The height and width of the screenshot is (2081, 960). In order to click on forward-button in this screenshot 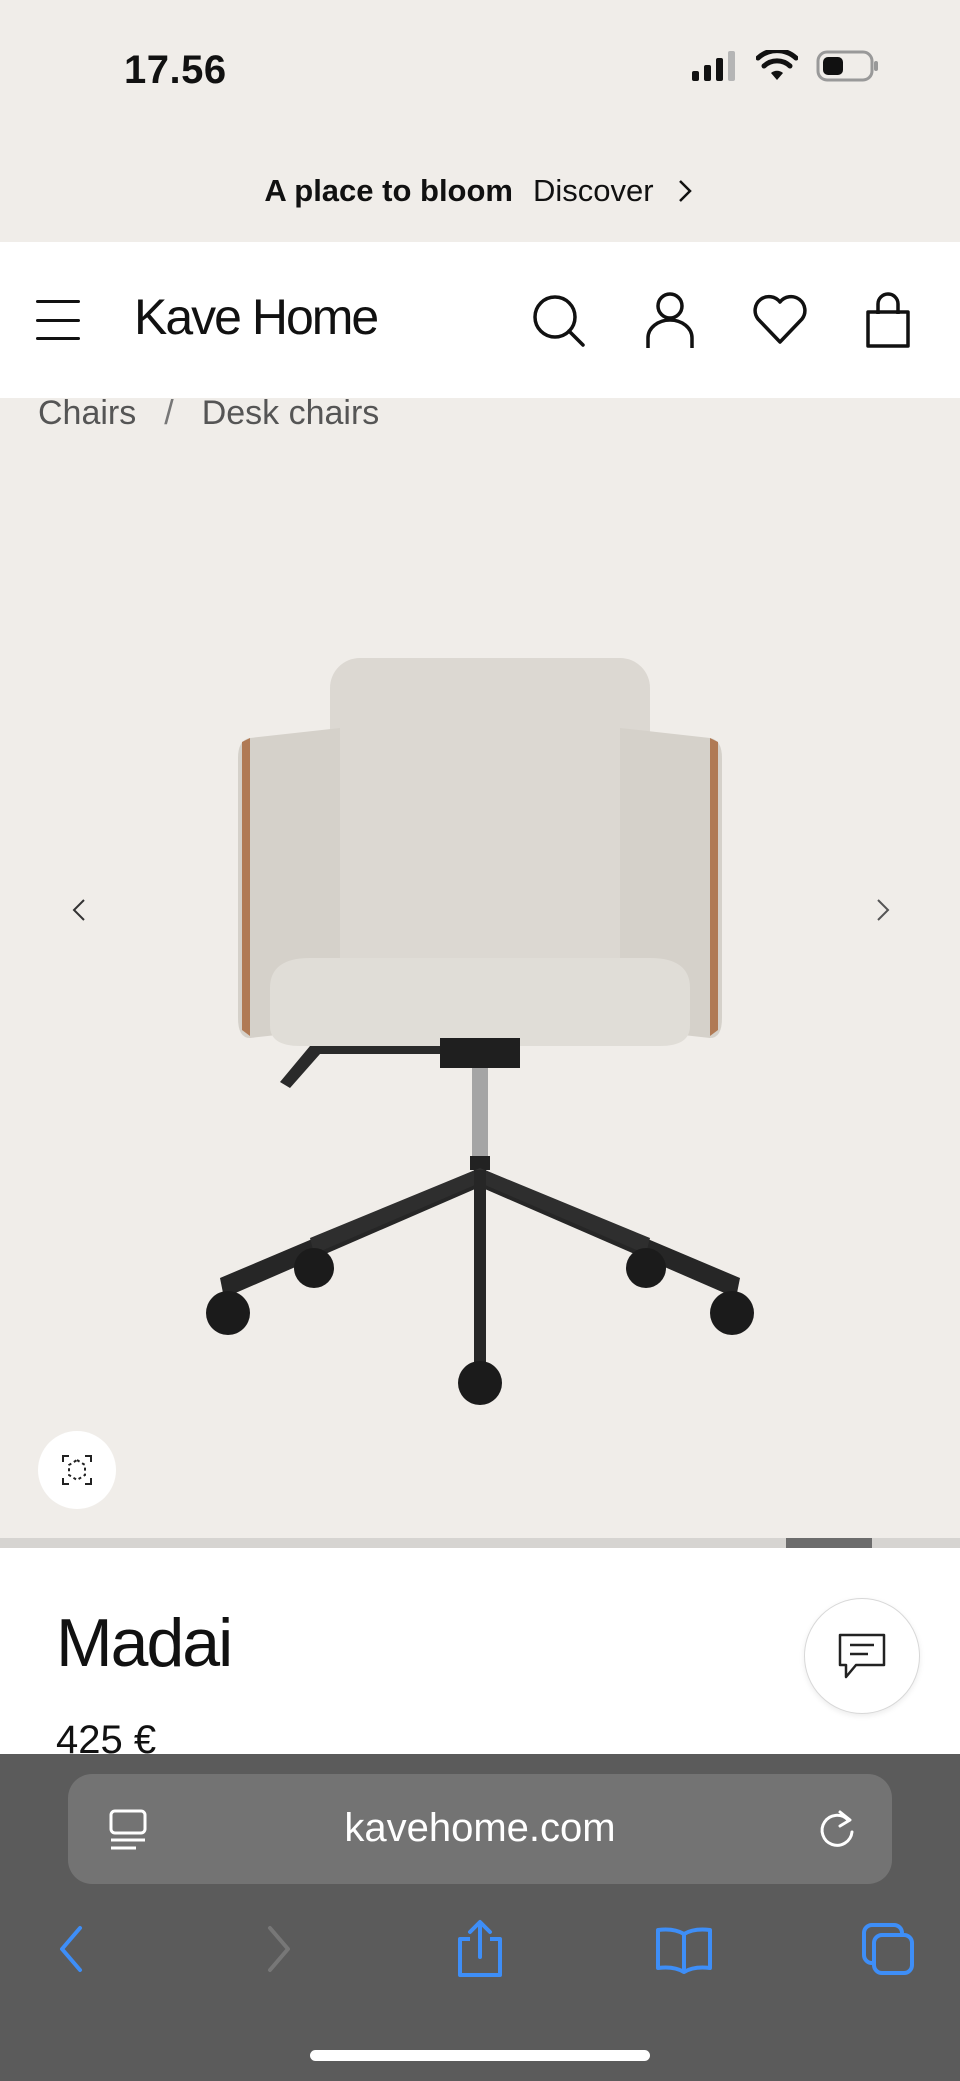, I will do `click(278, 1949)`.